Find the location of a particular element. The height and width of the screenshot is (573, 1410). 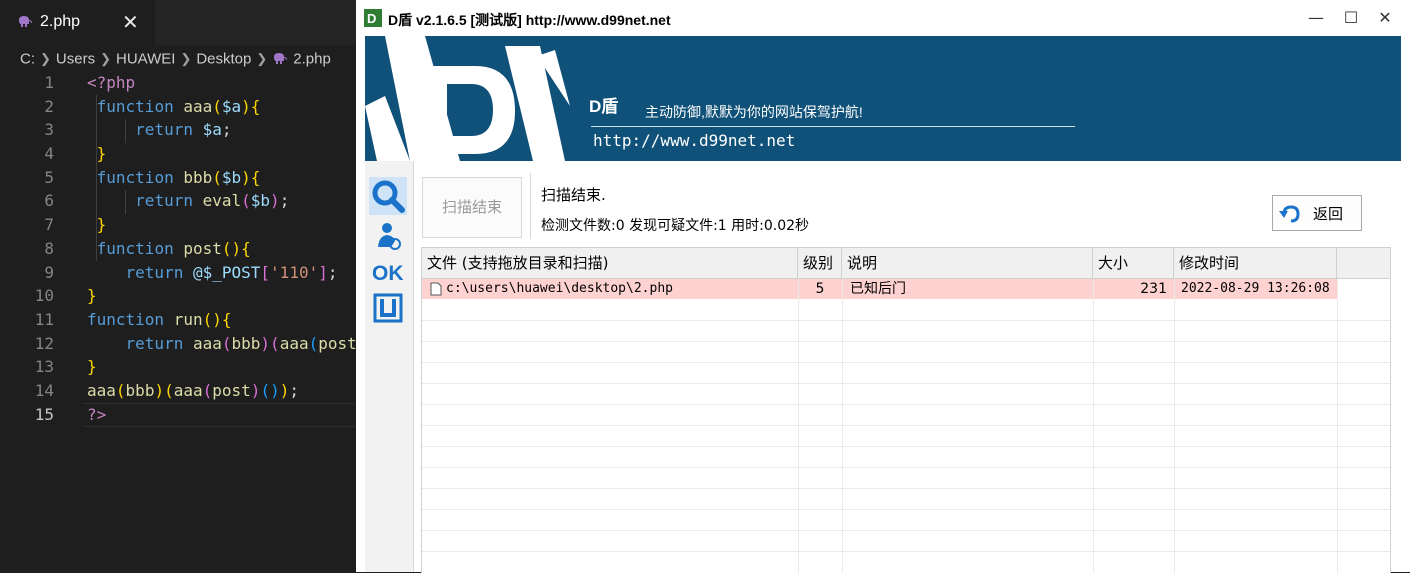

search-icon is located at coordinates (388, 196).